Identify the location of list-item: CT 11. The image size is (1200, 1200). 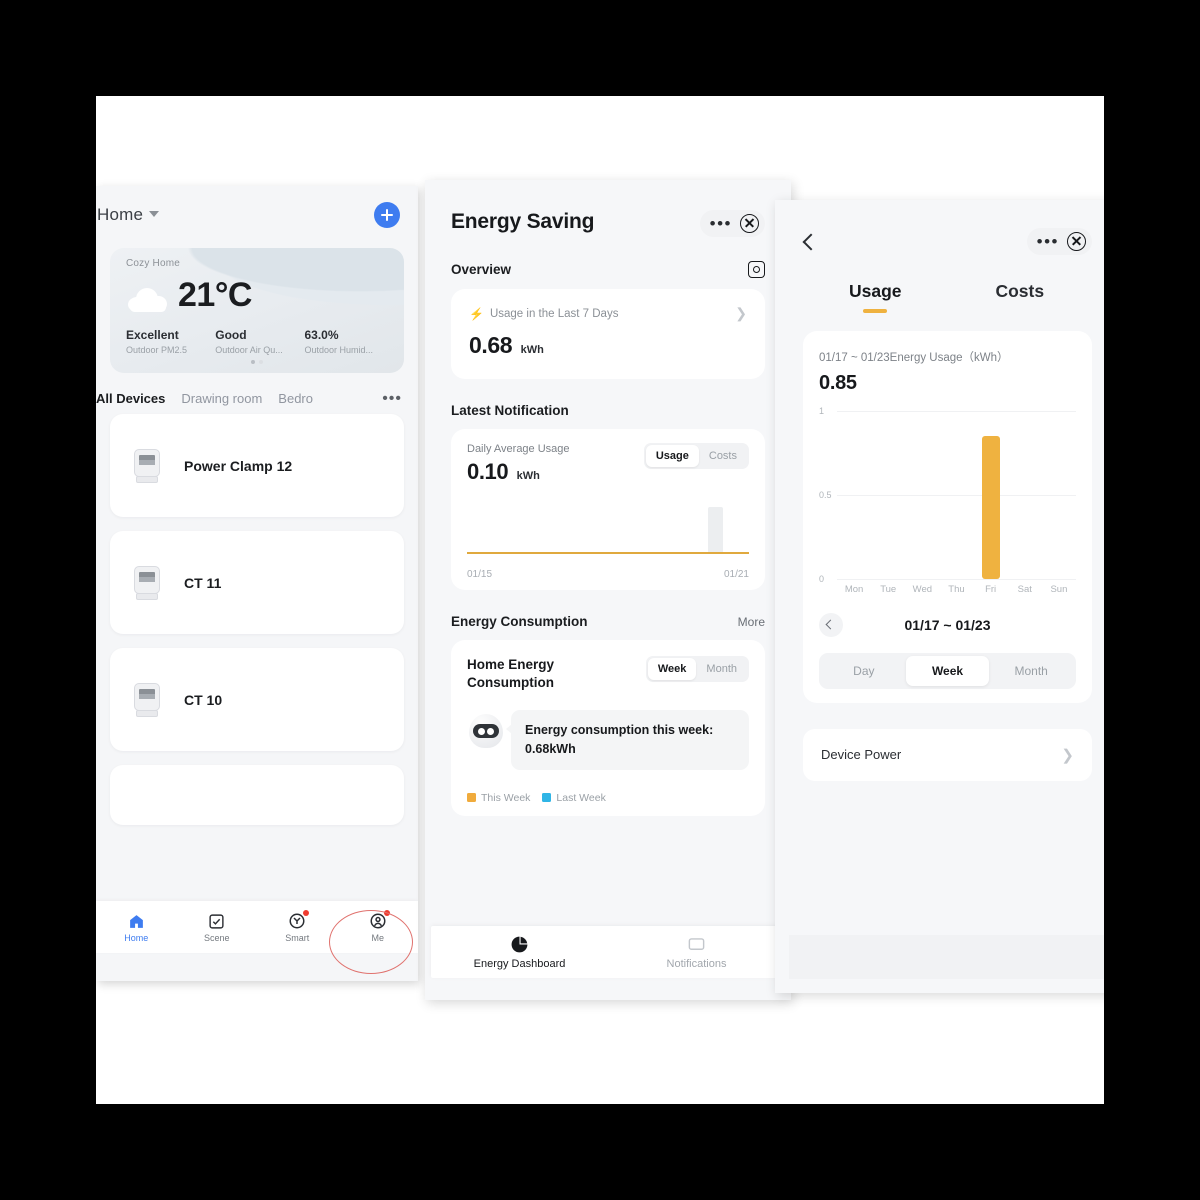
(257, 582).